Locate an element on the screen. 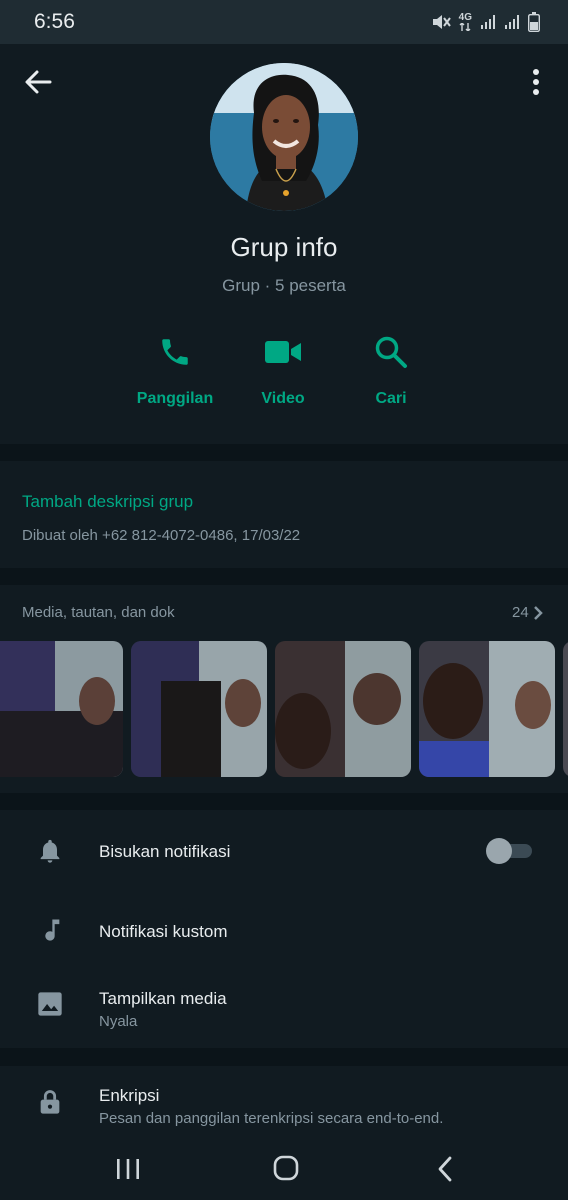  chevron-right-icon is located at coordinates (538, 612).